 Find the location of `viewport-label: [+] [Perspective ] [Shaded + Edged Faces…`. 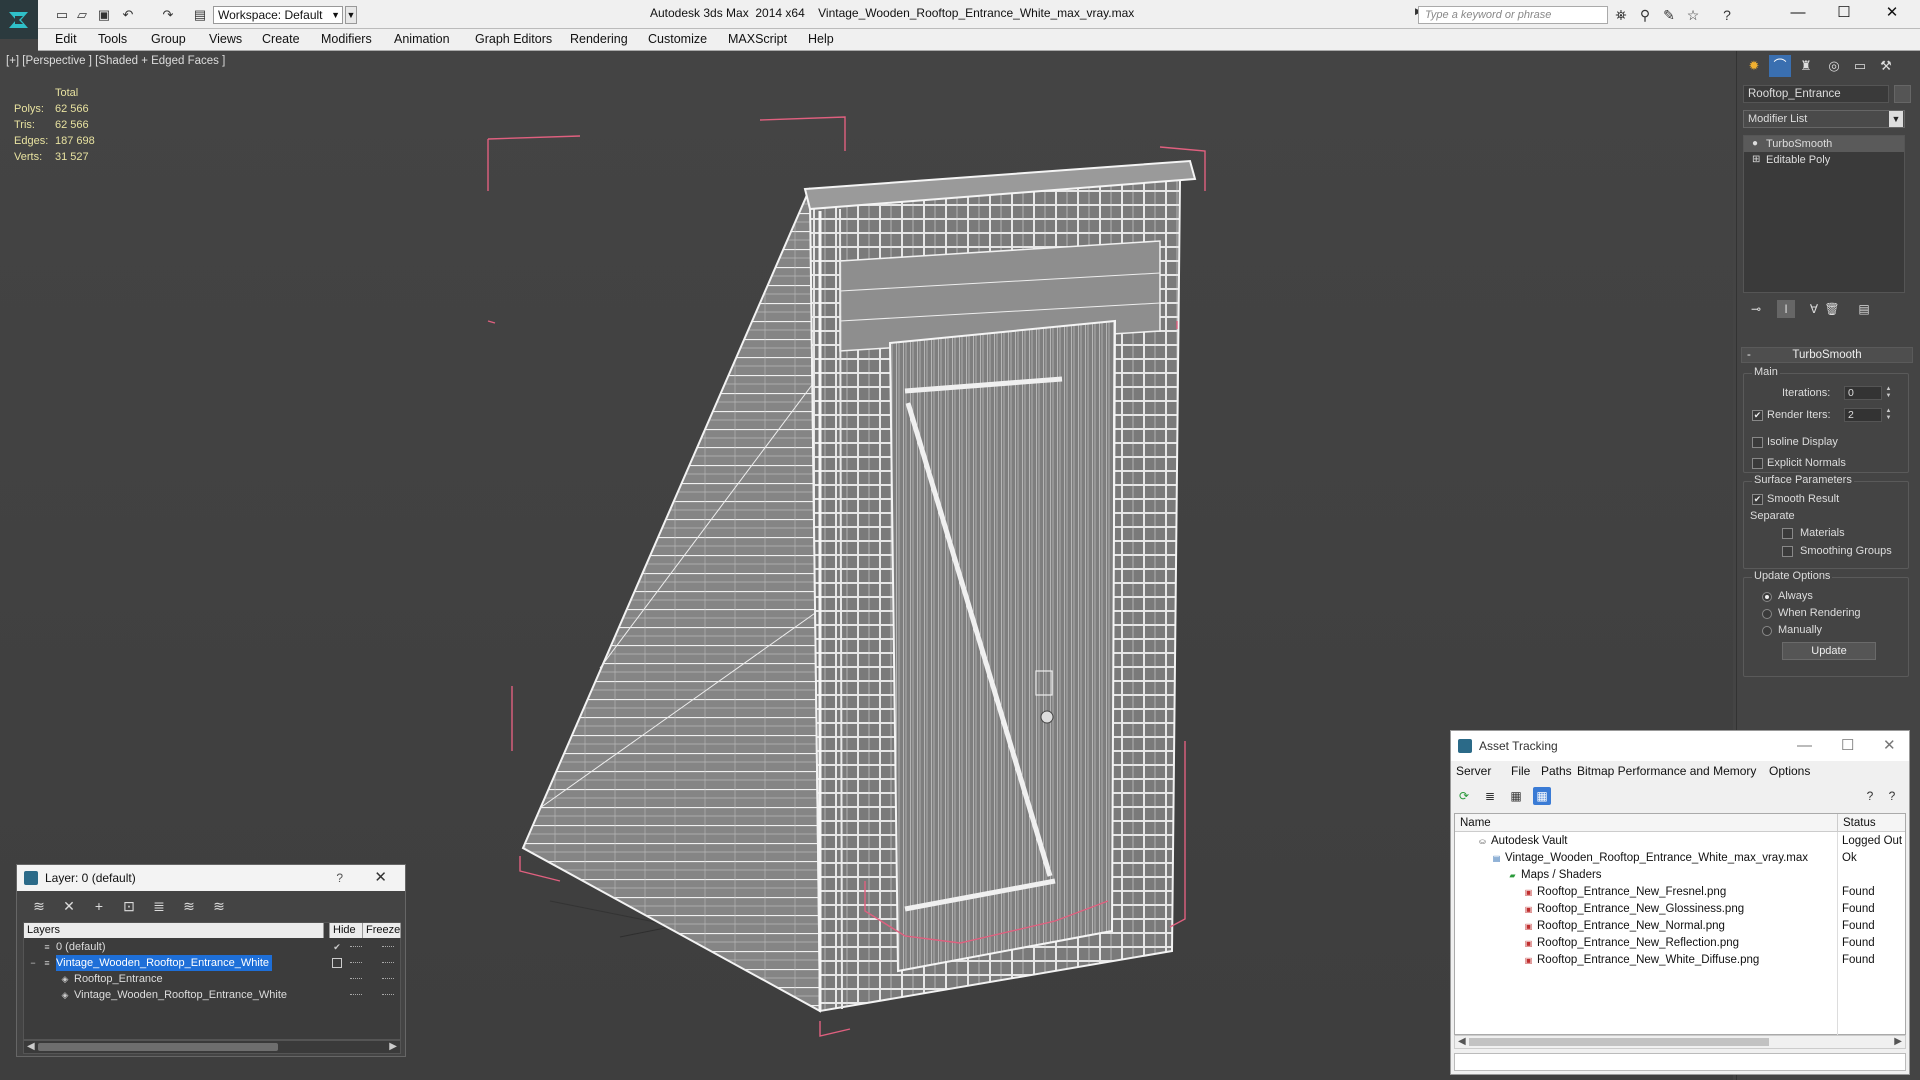

viewport-label: [+] [Perspective ] [Shaded + Edged Faces… is located at coordinates (115, 61).